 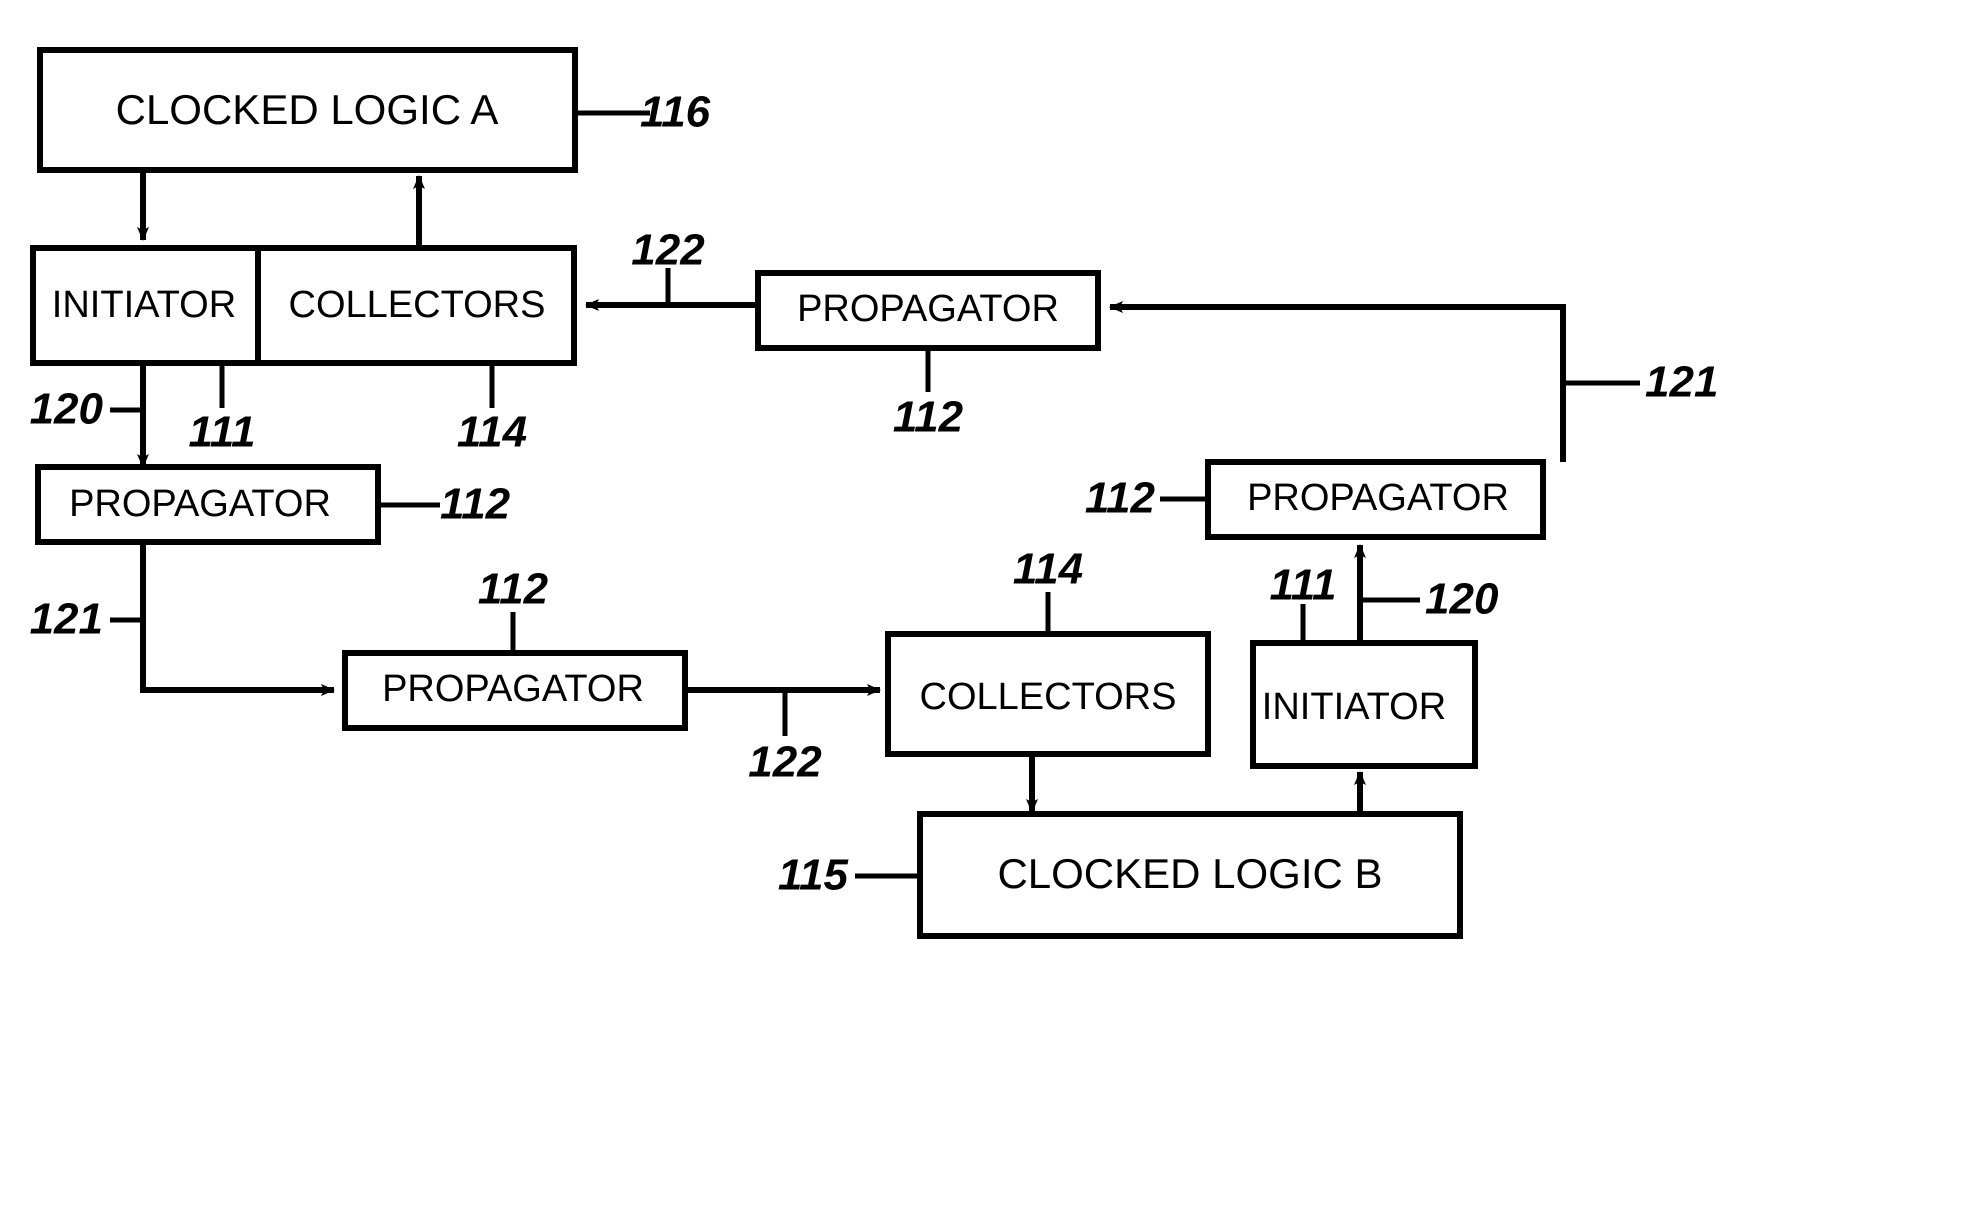 What do you see at coordinates (1462, 599) in the screenshot?
I see `refnum-120-right: 120` at bounding box center [1462, 599].